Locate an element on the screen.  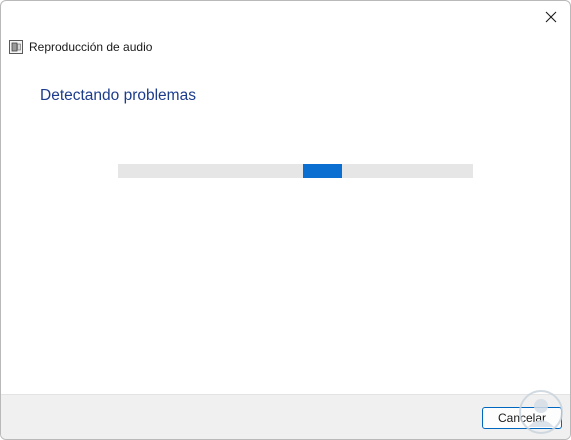
app-title: Reproducción de audio is located at coordinates (91, 47).